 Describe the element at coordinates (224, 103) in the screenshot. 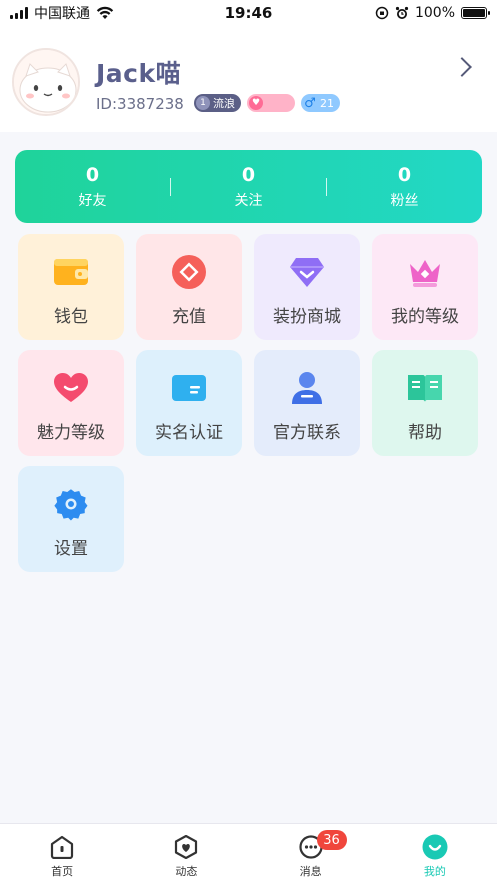

I see `level-title: 流浪` at that location.